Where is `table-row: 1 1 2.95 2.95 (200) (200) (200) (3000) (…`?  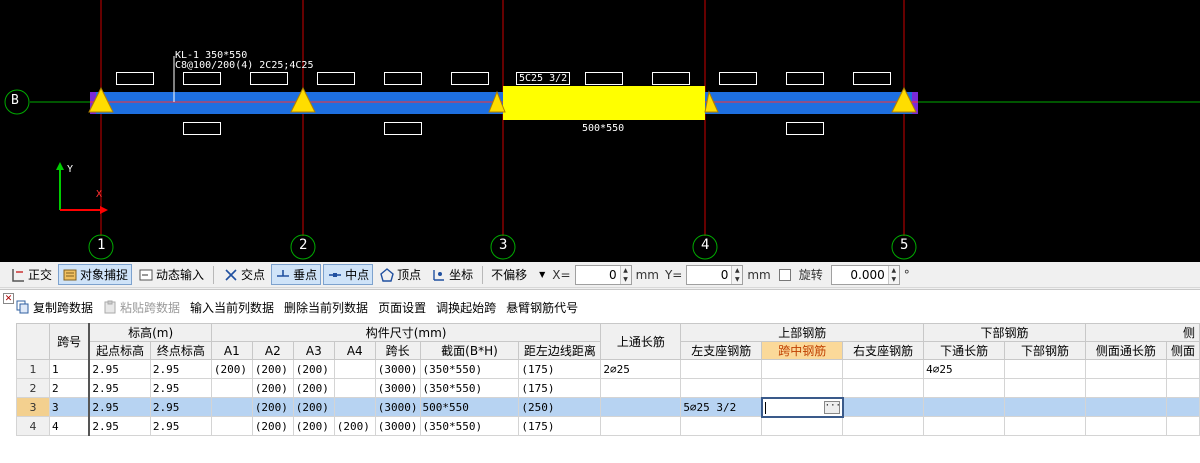 table-row: 1 1 2.95 2.95 (200) (200) (200) (3000) (… is located at coordinates (608, 369).